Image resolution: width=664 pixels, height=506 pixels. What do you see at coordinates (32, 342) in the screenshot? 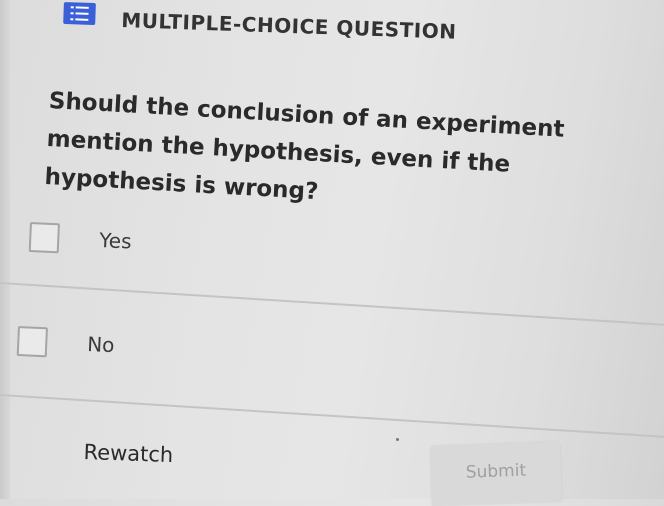
I see `checkbox-no` at bounding box center [32, 342].